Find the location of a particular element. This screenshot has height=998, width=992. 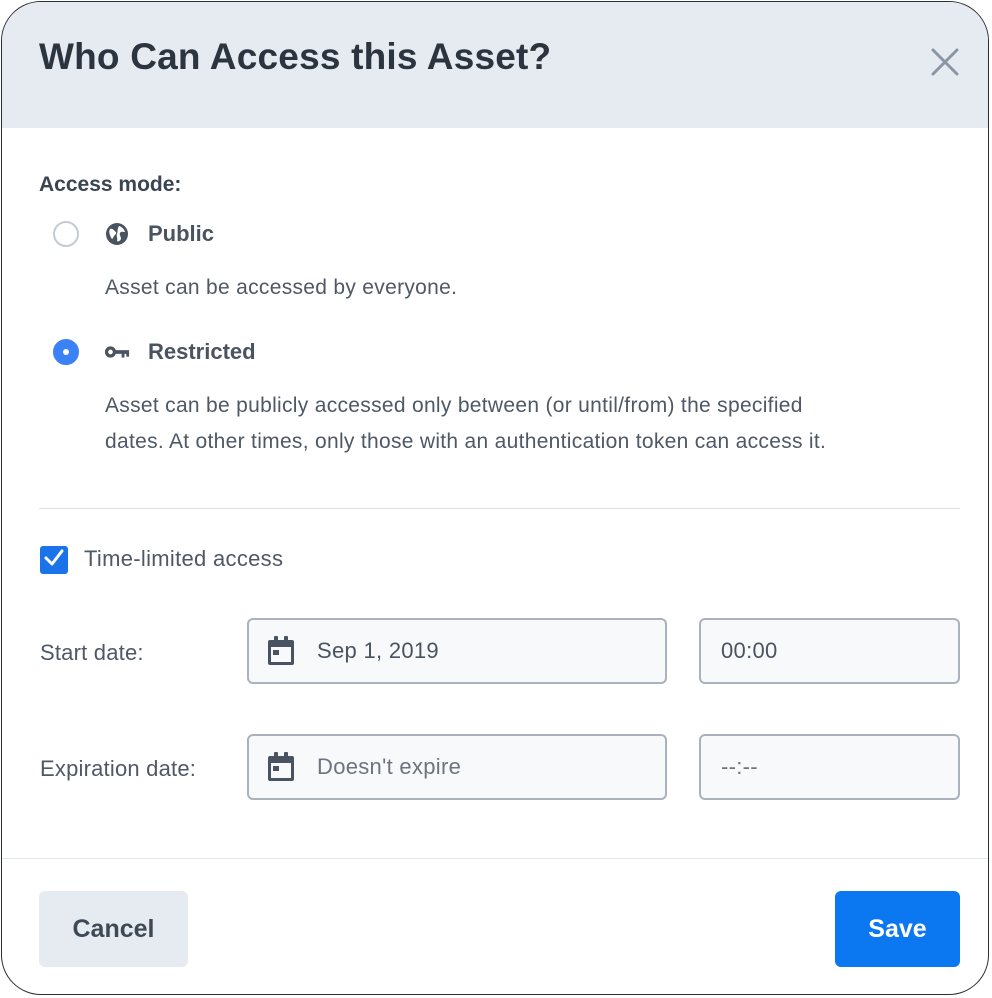

start-date-input: Sep 1, 2019 is located at coordinates (457, 651).